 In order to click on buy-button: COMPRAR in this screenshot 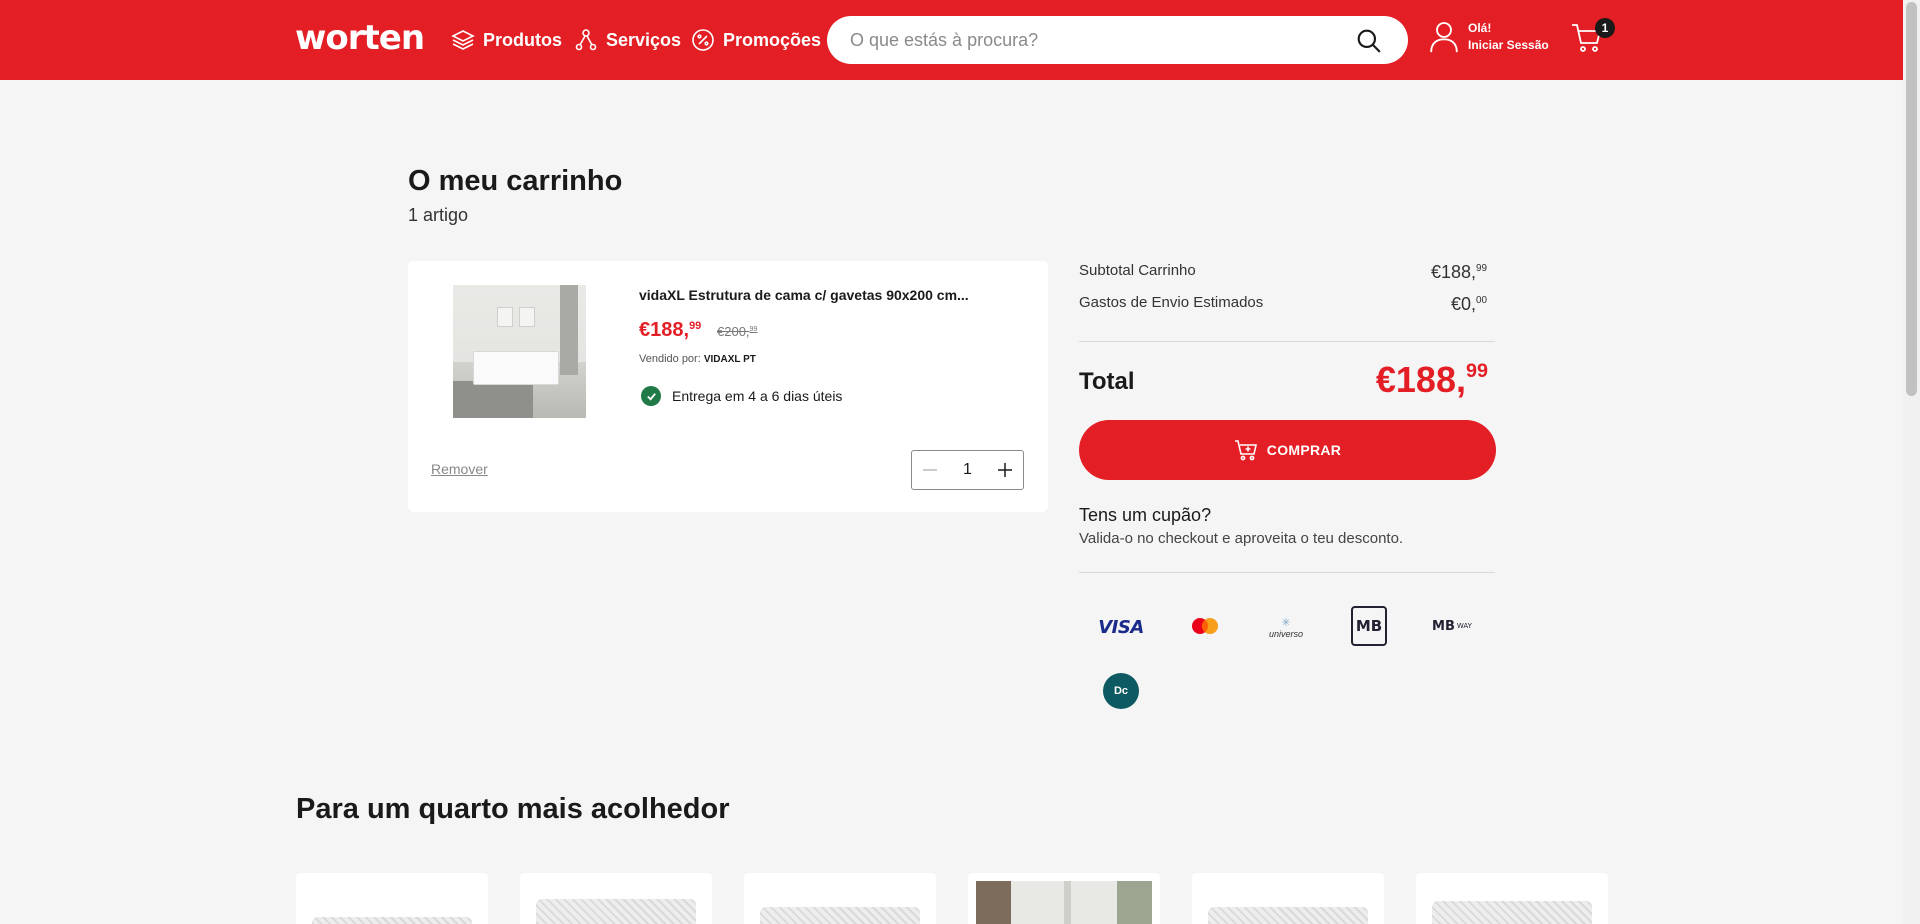, I will do `click(1287, 450)`.